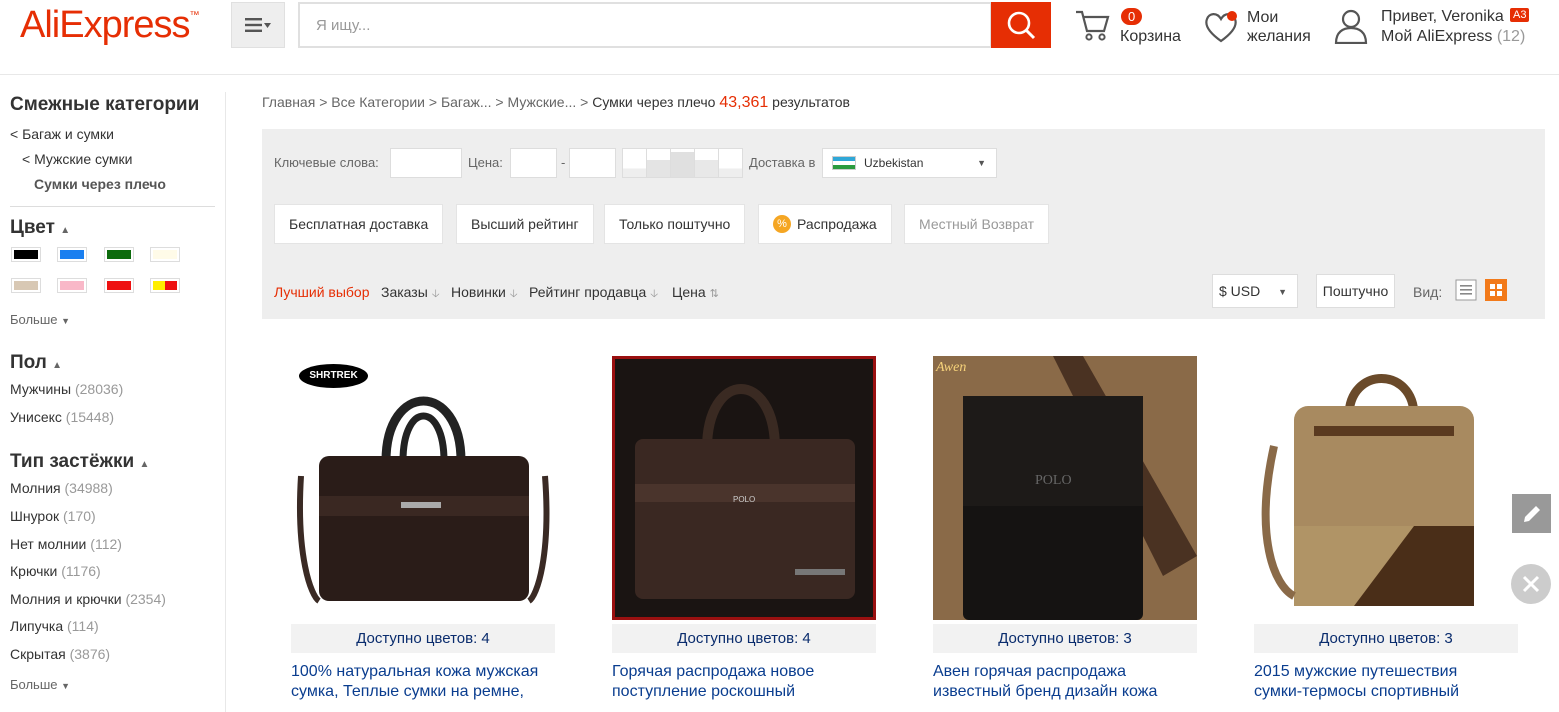  Describe the element at coordinates (1520, 15) in the screenshot. I see `account-level-badge: A3` at that location.